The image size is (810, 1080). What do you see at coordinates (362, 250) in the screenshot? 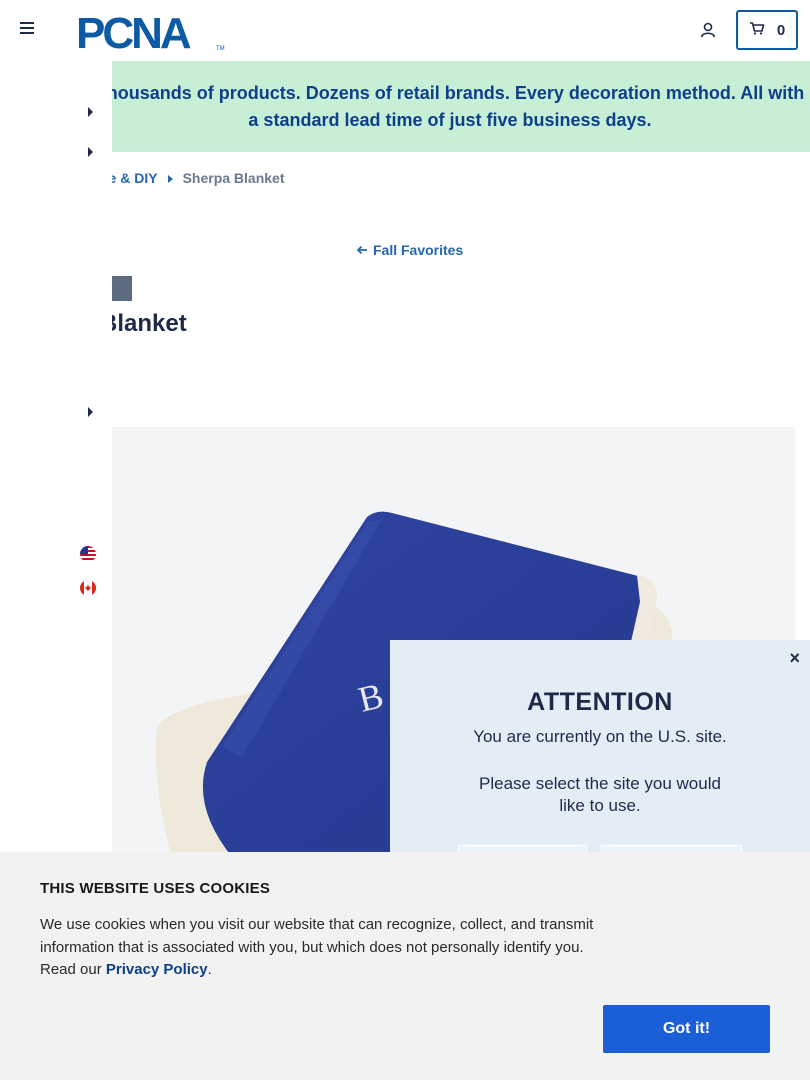
I see `arrow-left-icon` at bounding box center [362, 250].